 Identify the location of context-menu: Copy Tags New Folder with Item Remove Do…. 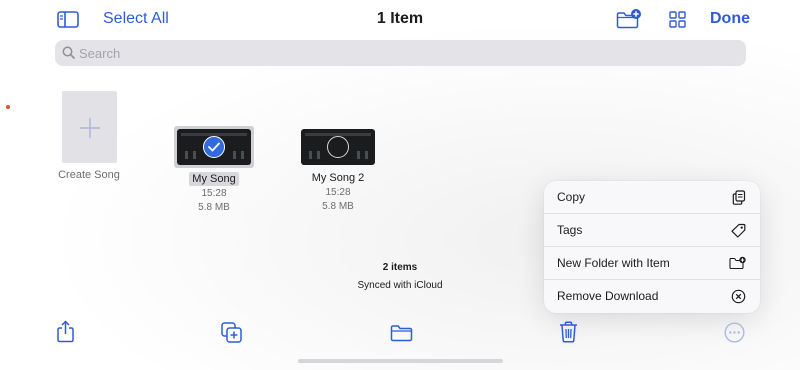
(652, 247).